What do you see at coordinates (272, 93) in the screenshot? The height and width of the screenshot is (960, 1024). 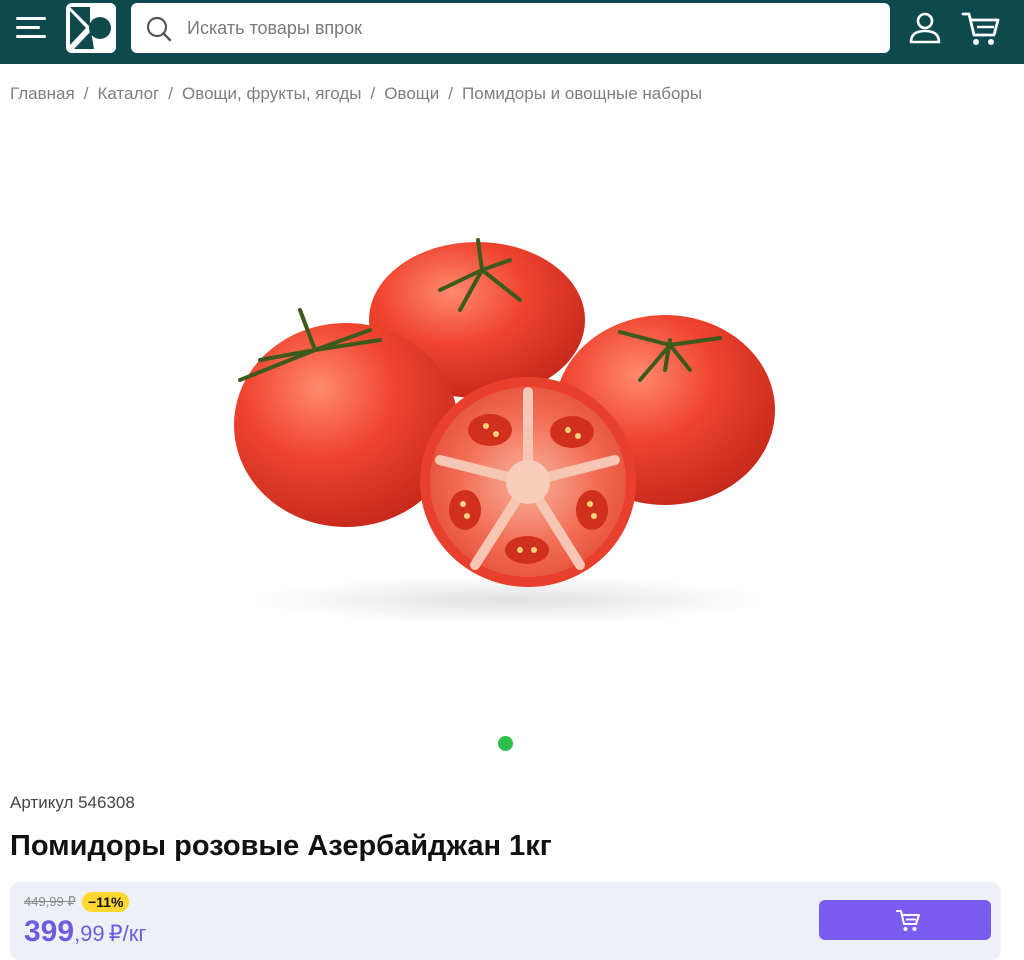 I see `breadcrumb-item-vegetables-fruits-berries: Овощи, фрукты, ягоды` at bounding box center [272, 93].